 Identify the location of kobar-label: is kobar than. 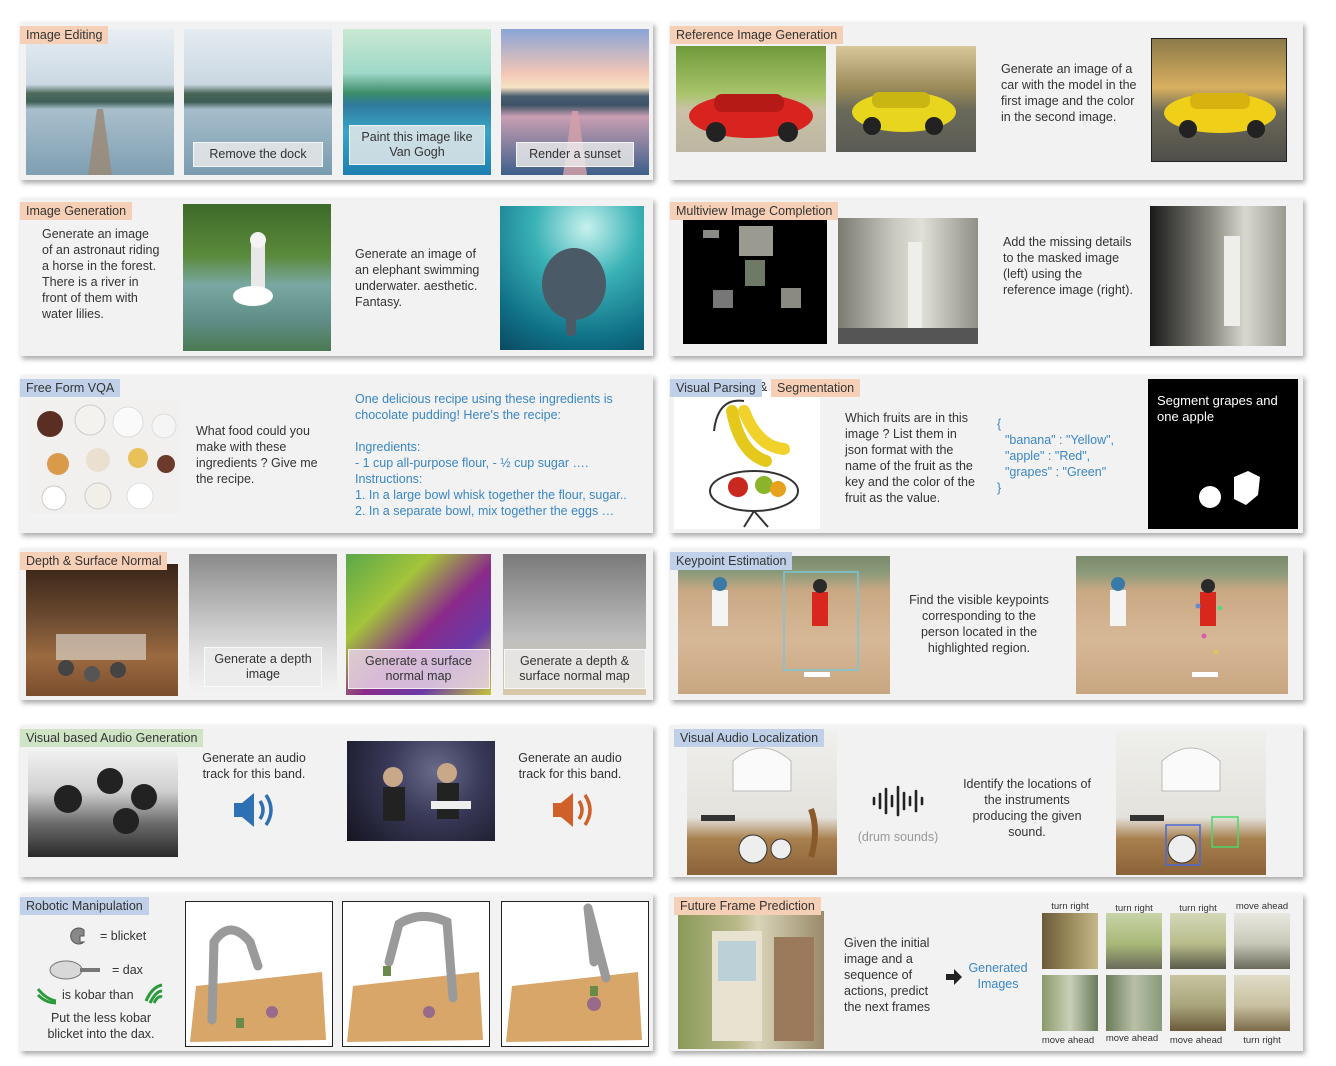
(98, 995).